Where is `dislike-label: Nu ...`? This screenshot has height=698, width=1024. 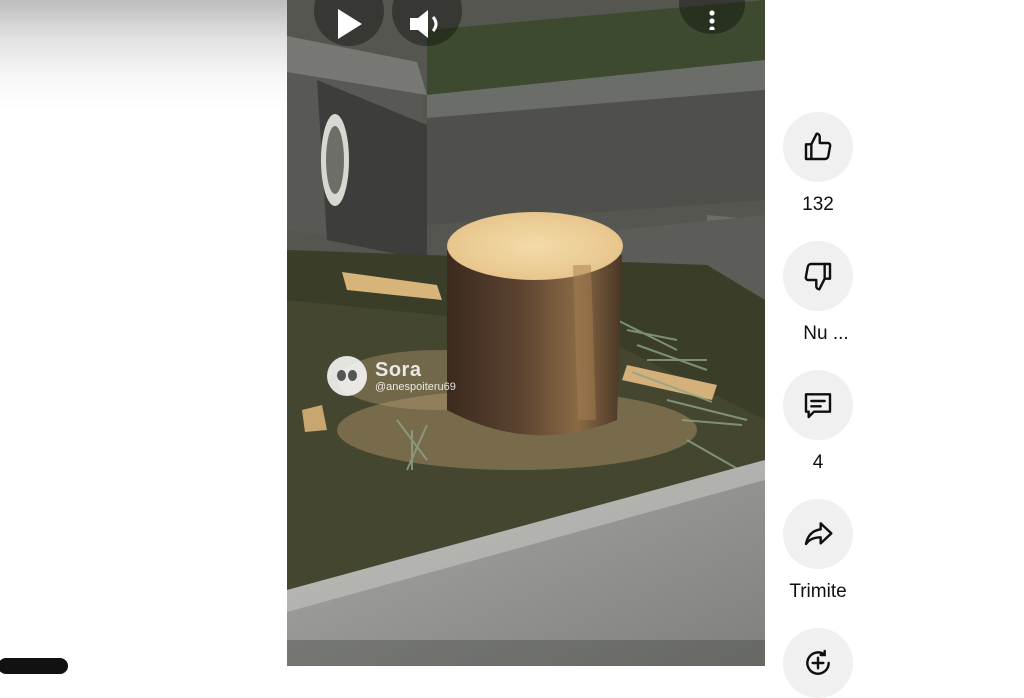 dislike-label: Nu ... is located at coordinates (826, 333).